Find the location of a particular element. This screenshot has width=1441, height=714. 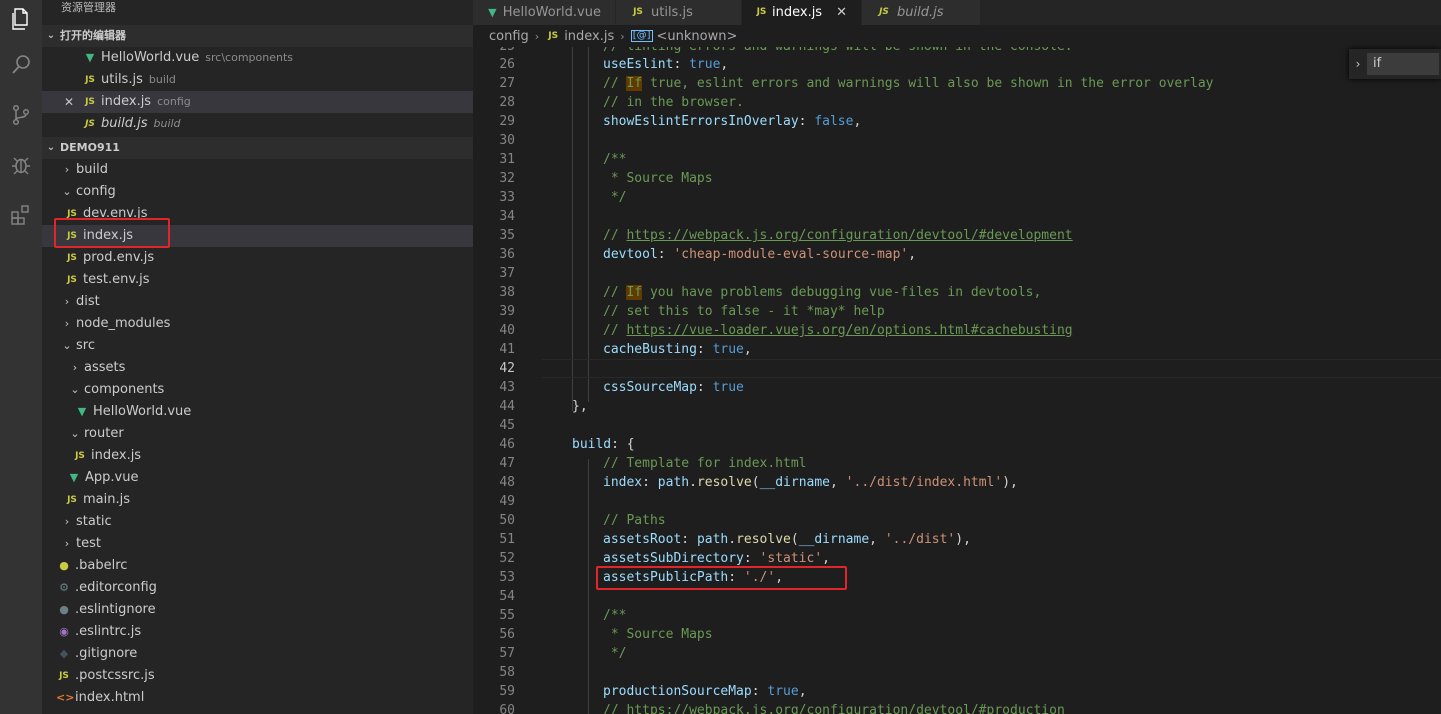

tab-utils-js: JS utils.js is located at coordinates (679, 12).